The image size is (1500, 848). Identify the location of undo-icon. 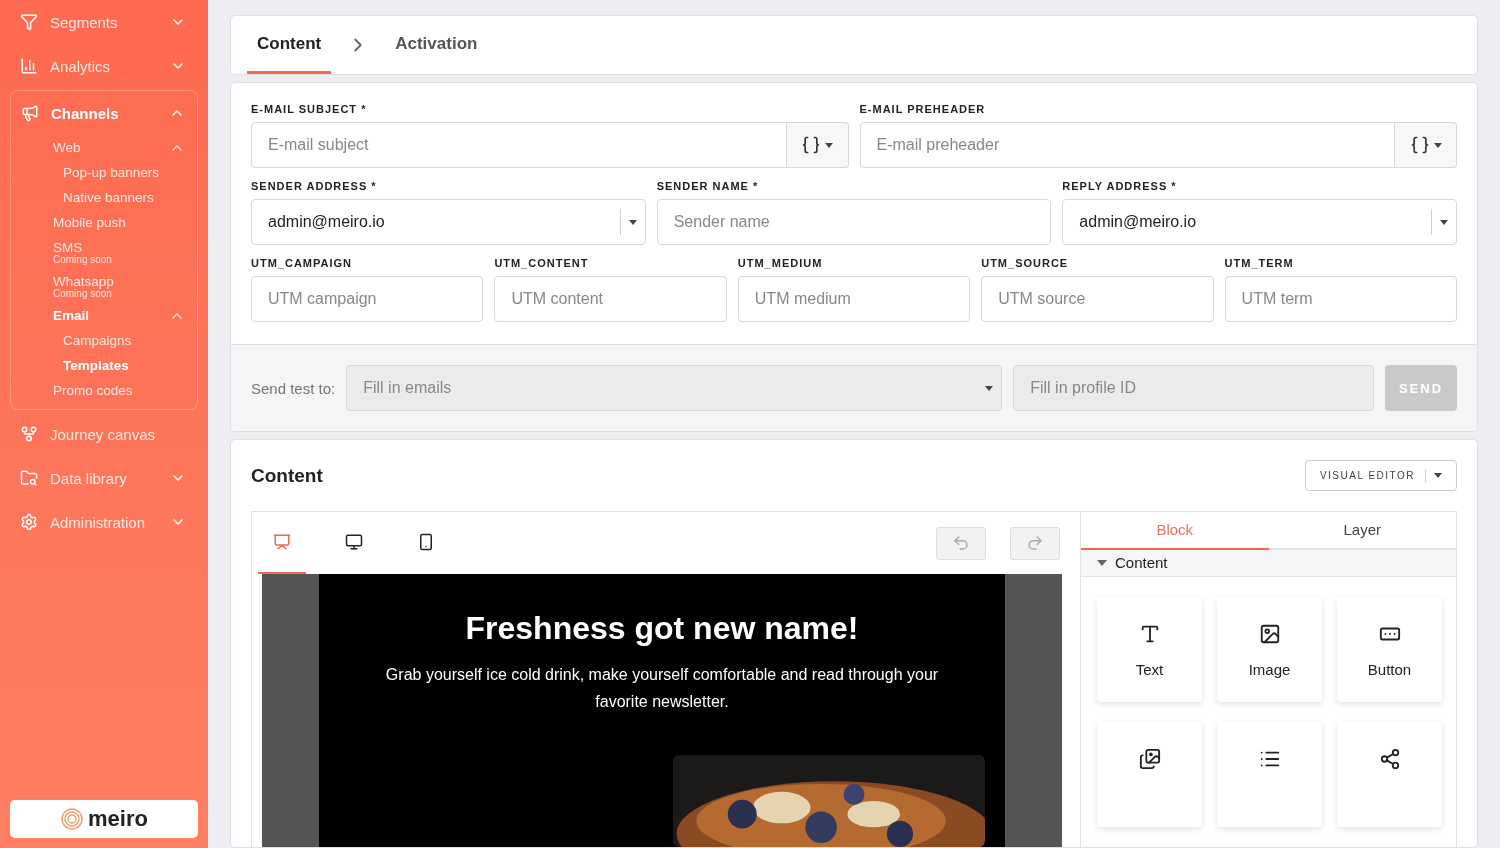
(961, 543).